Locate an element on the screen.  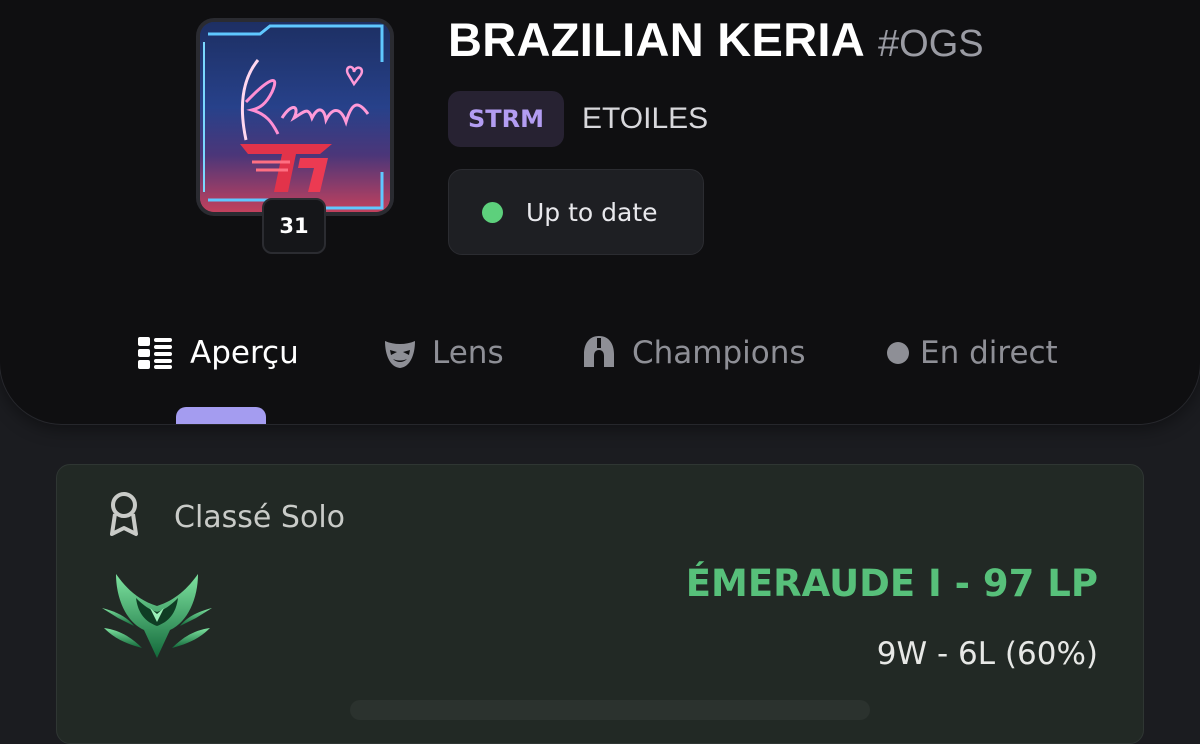
card-inner-panel-edge is located at coordinates (610, 710).